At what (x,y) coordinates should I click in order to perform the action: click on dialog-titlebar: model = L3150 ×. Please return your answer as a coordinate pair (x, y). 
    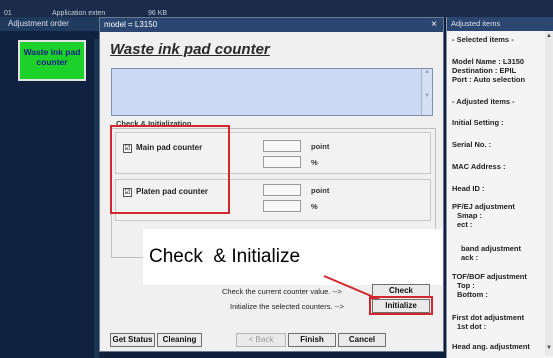
    Looking at the image, I should click on (271, 25).